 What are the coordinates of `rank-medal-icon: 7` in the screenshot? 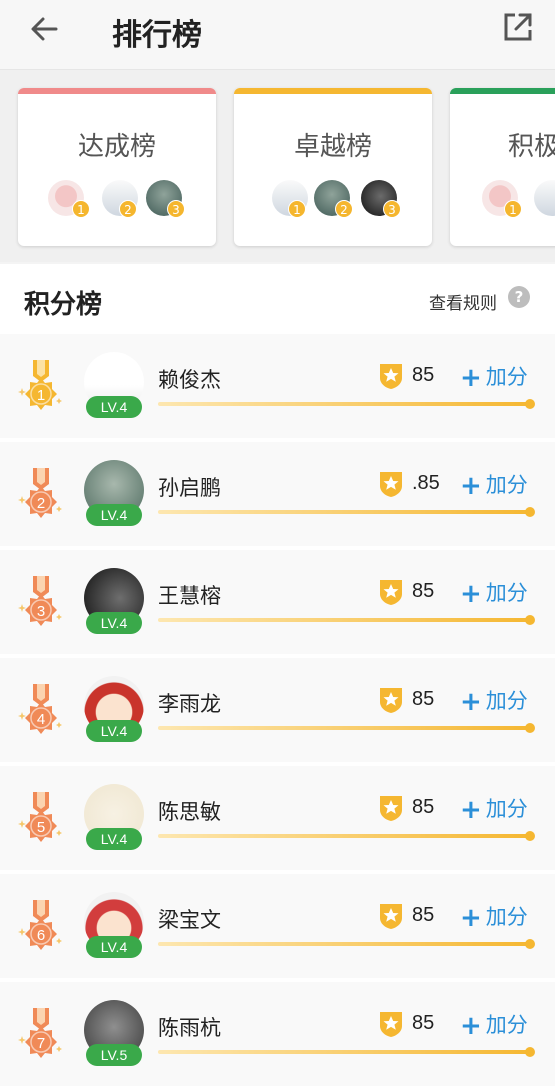 It's located at (40, 1033).